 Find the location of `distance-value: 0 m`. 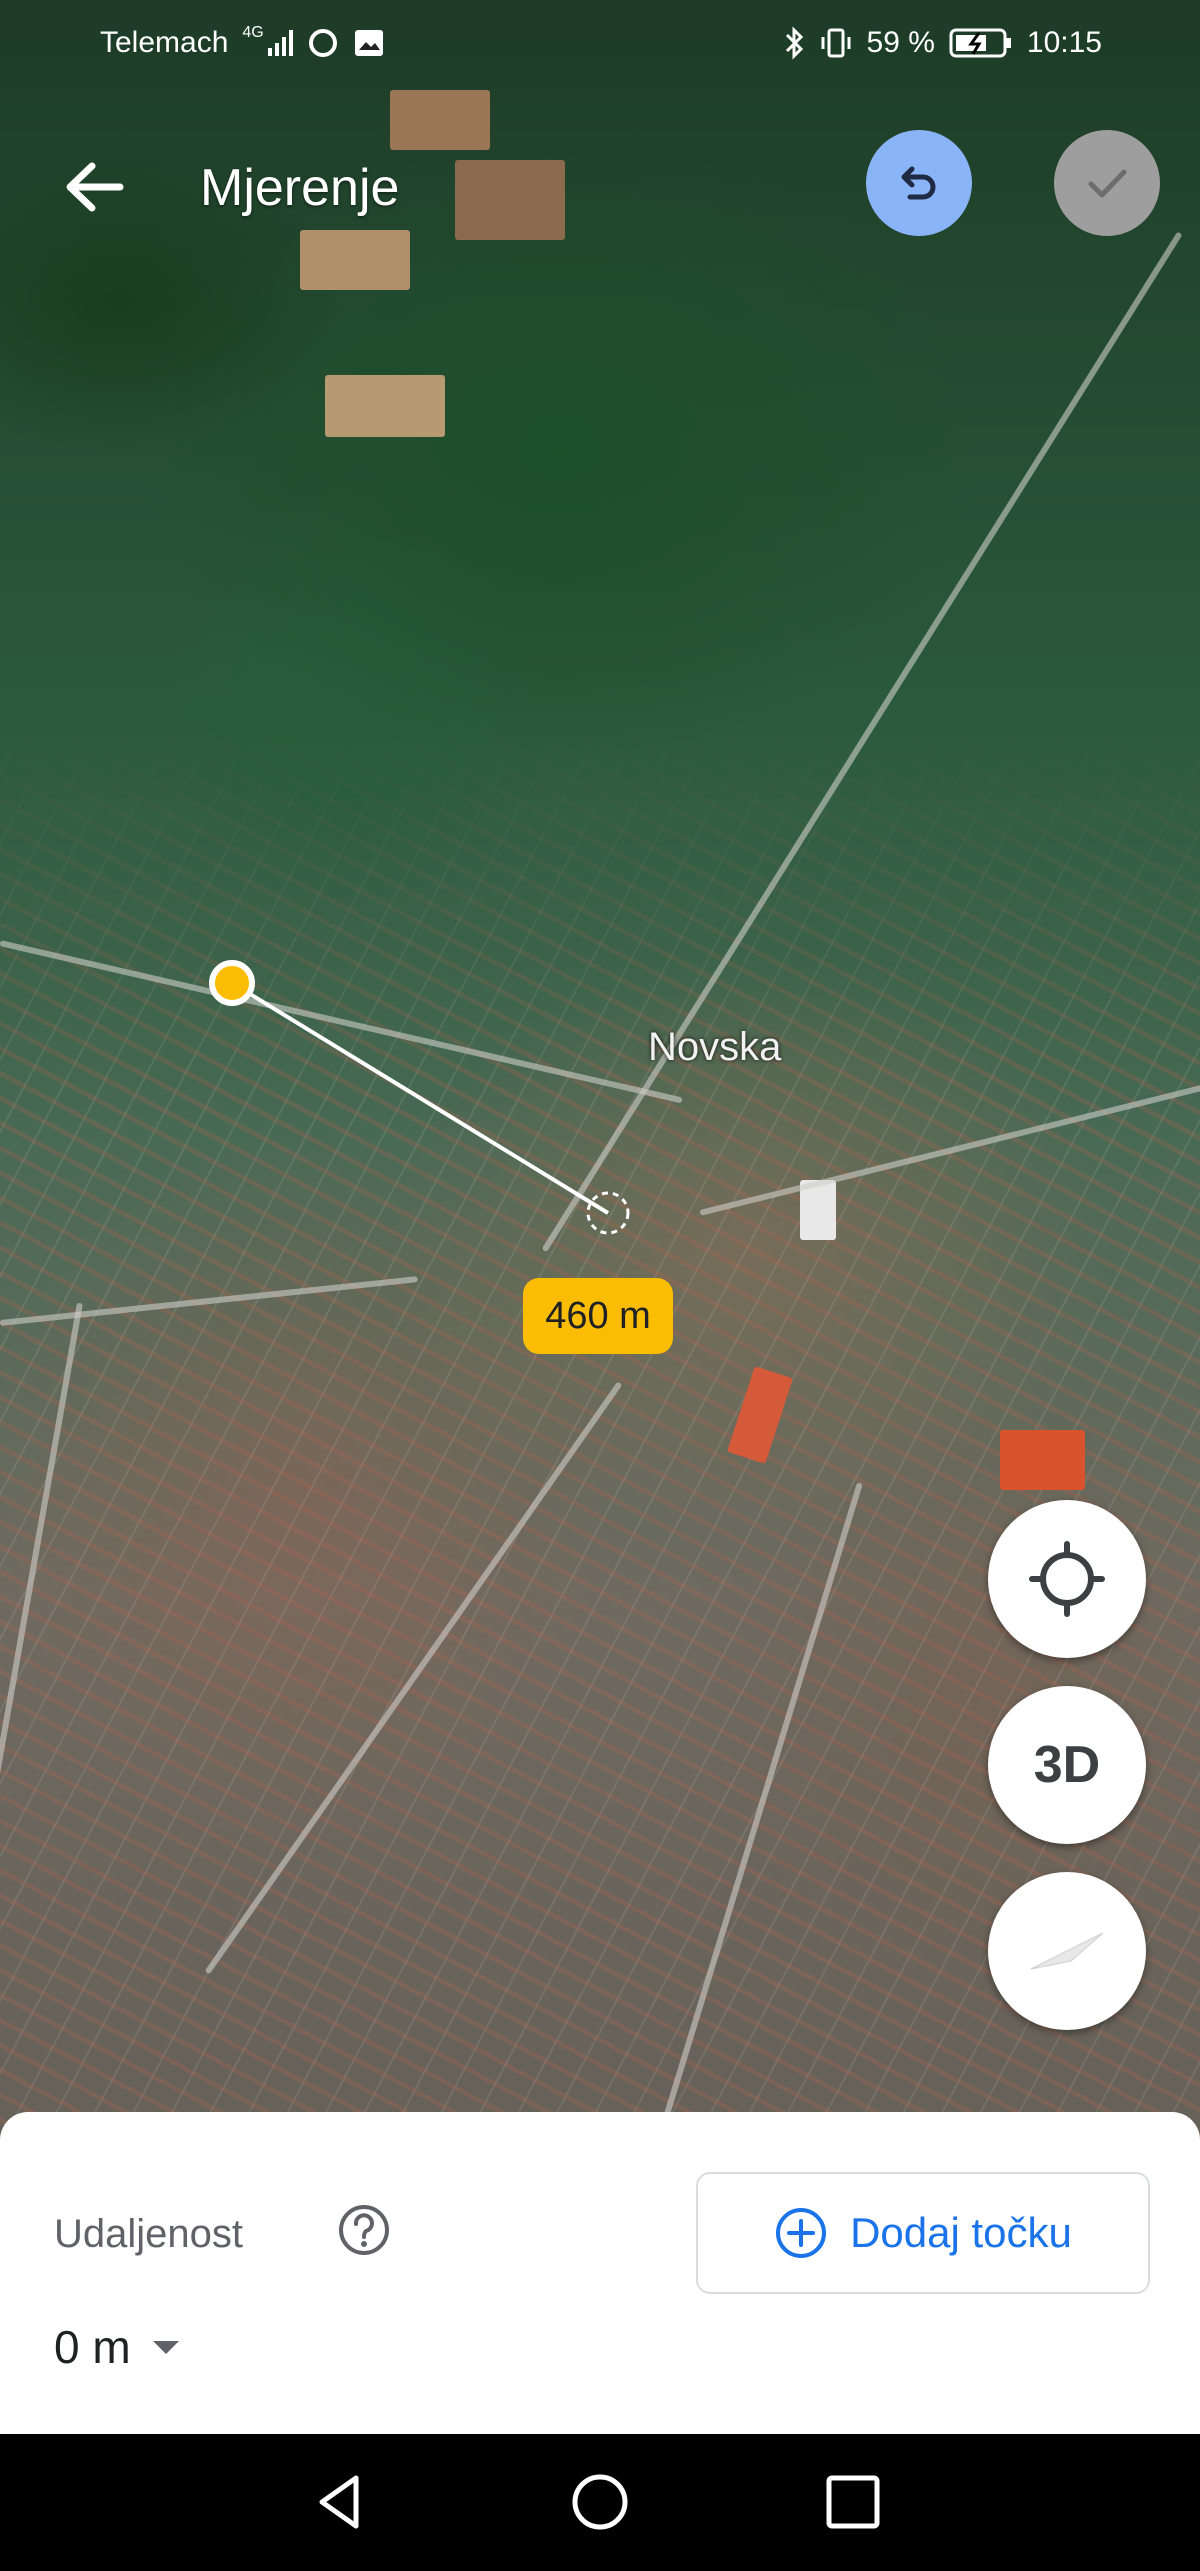

distance-value: 0 m is located at coordinates (92, 2347).